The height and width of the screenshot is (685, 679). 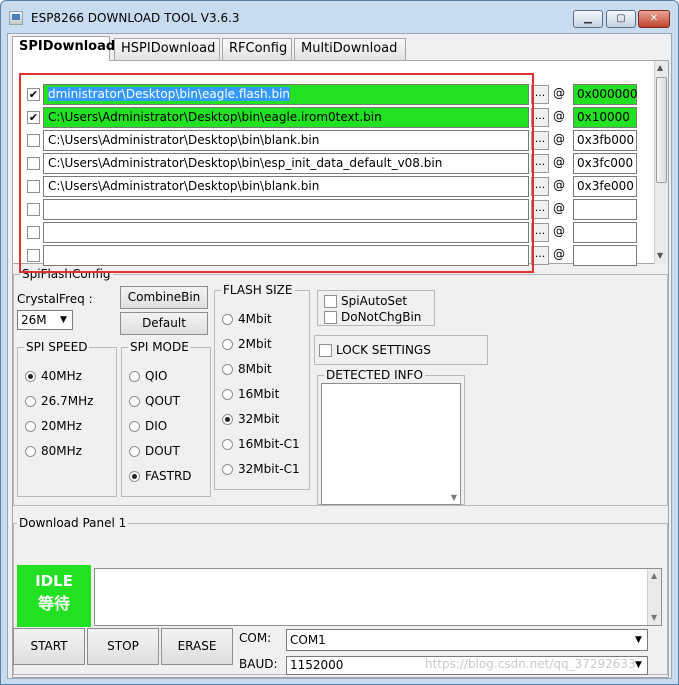 I want to click on com-value: COM1, so click(x=308, y=640).